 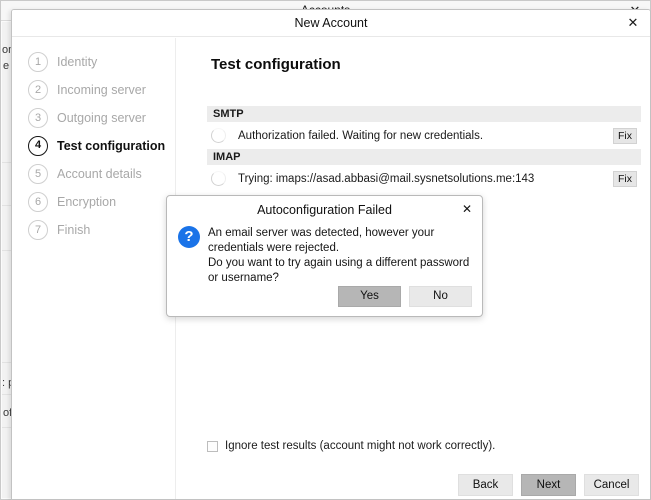 What do you see at coordinates (440, 296) in the screenshot?
I see `no-button: No` at bounding box center [440, 296].